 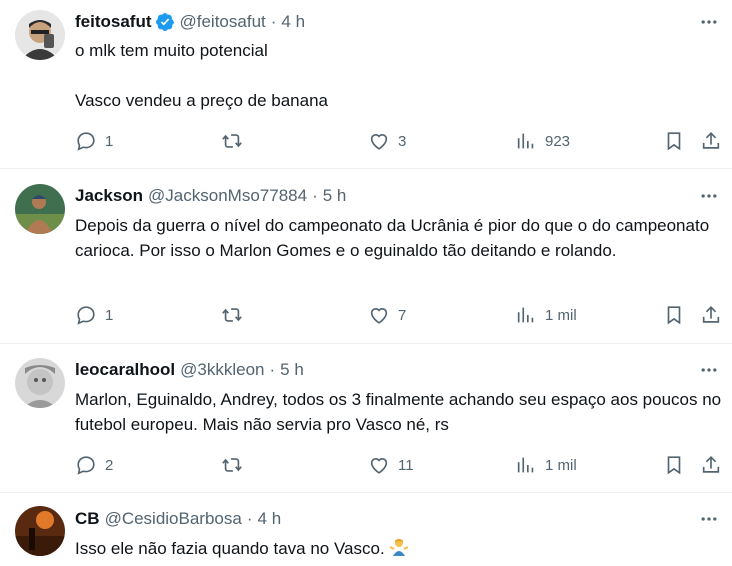 I want to click on tweet-actions: 1 7 1 mil, so click(x=400, y=315).